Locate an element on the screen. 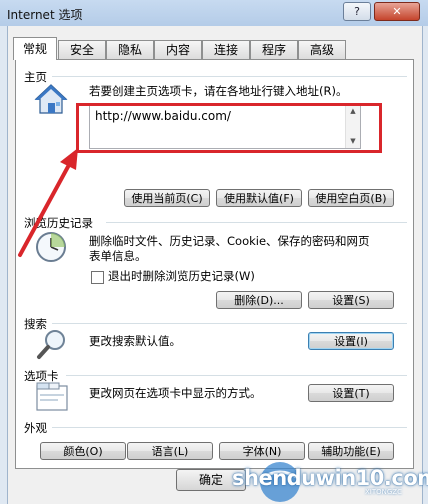 This screenshot has width=428, height=504. tab-general: 常规 is located at coordinates (35, 48).